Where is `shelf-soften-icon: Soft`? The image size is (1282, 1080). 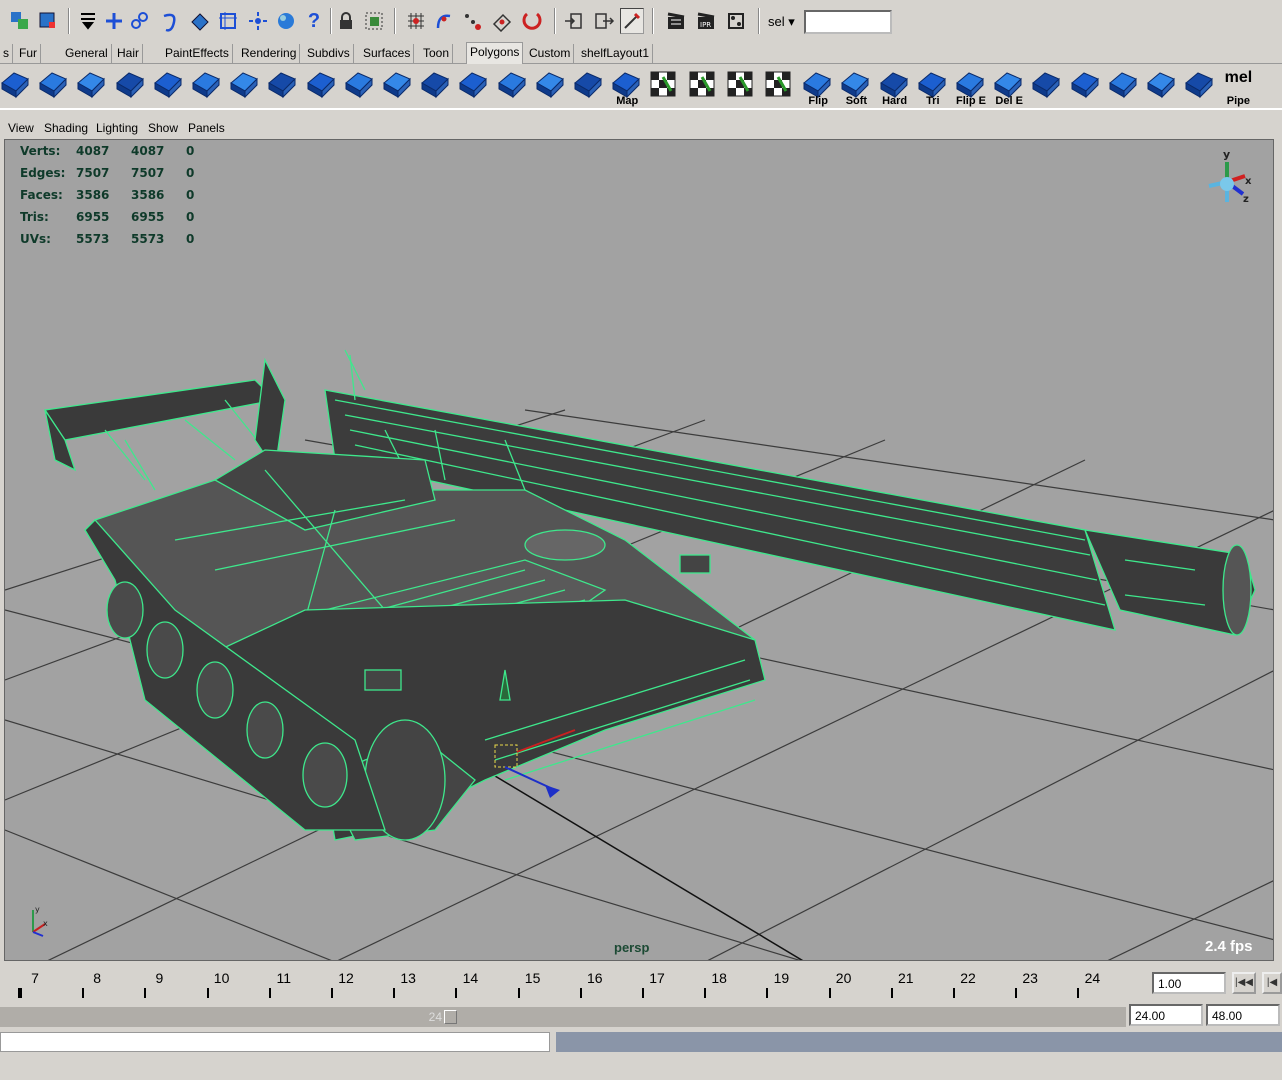
shelf-soften-icon: Soft is located at coordinates (856, 88).